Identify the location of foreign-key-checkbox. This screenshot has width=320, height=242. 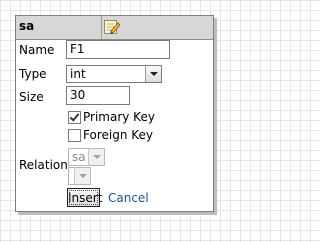
(74, 135).